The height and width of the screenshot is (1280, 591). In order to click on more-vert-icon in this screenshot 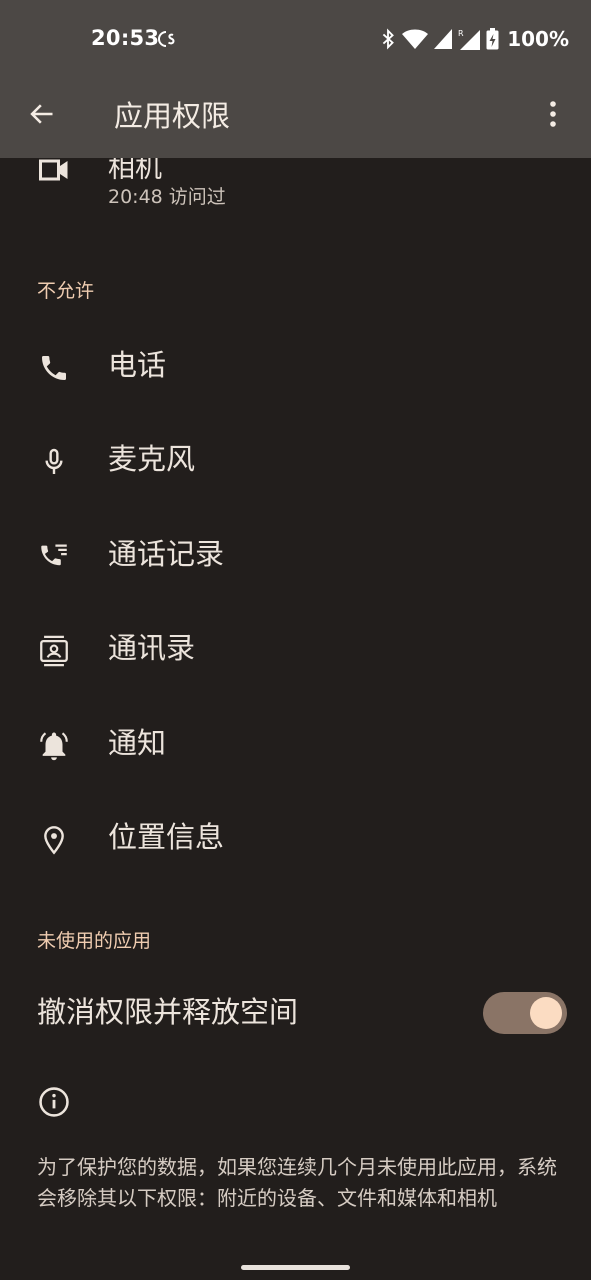, I will do `click(553, 116)`.